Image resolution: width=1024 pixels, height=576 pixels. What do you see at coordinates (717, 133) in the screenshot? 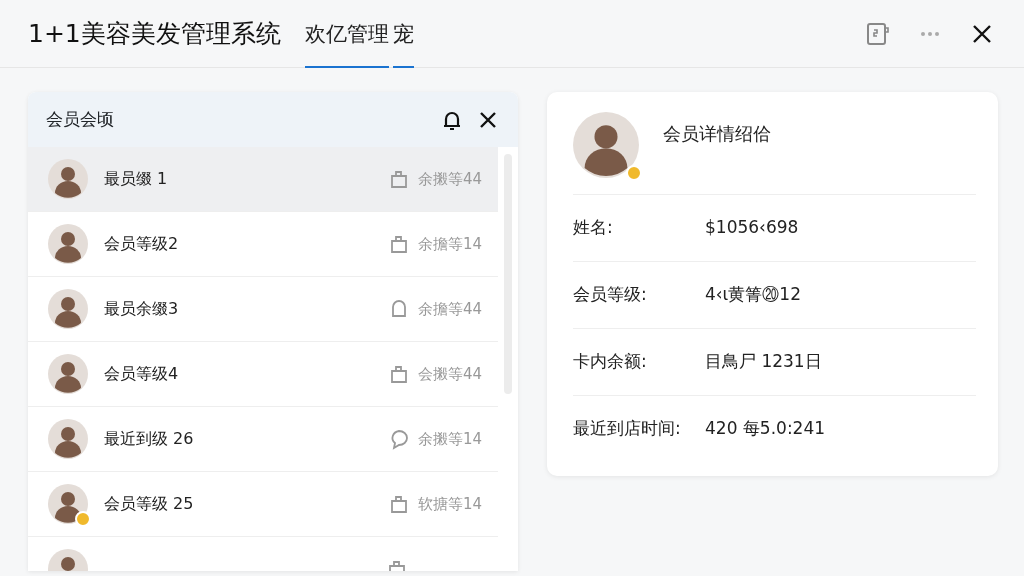
I see `detail-title: 会员详情绍佮` at bounding box center [717, 133].